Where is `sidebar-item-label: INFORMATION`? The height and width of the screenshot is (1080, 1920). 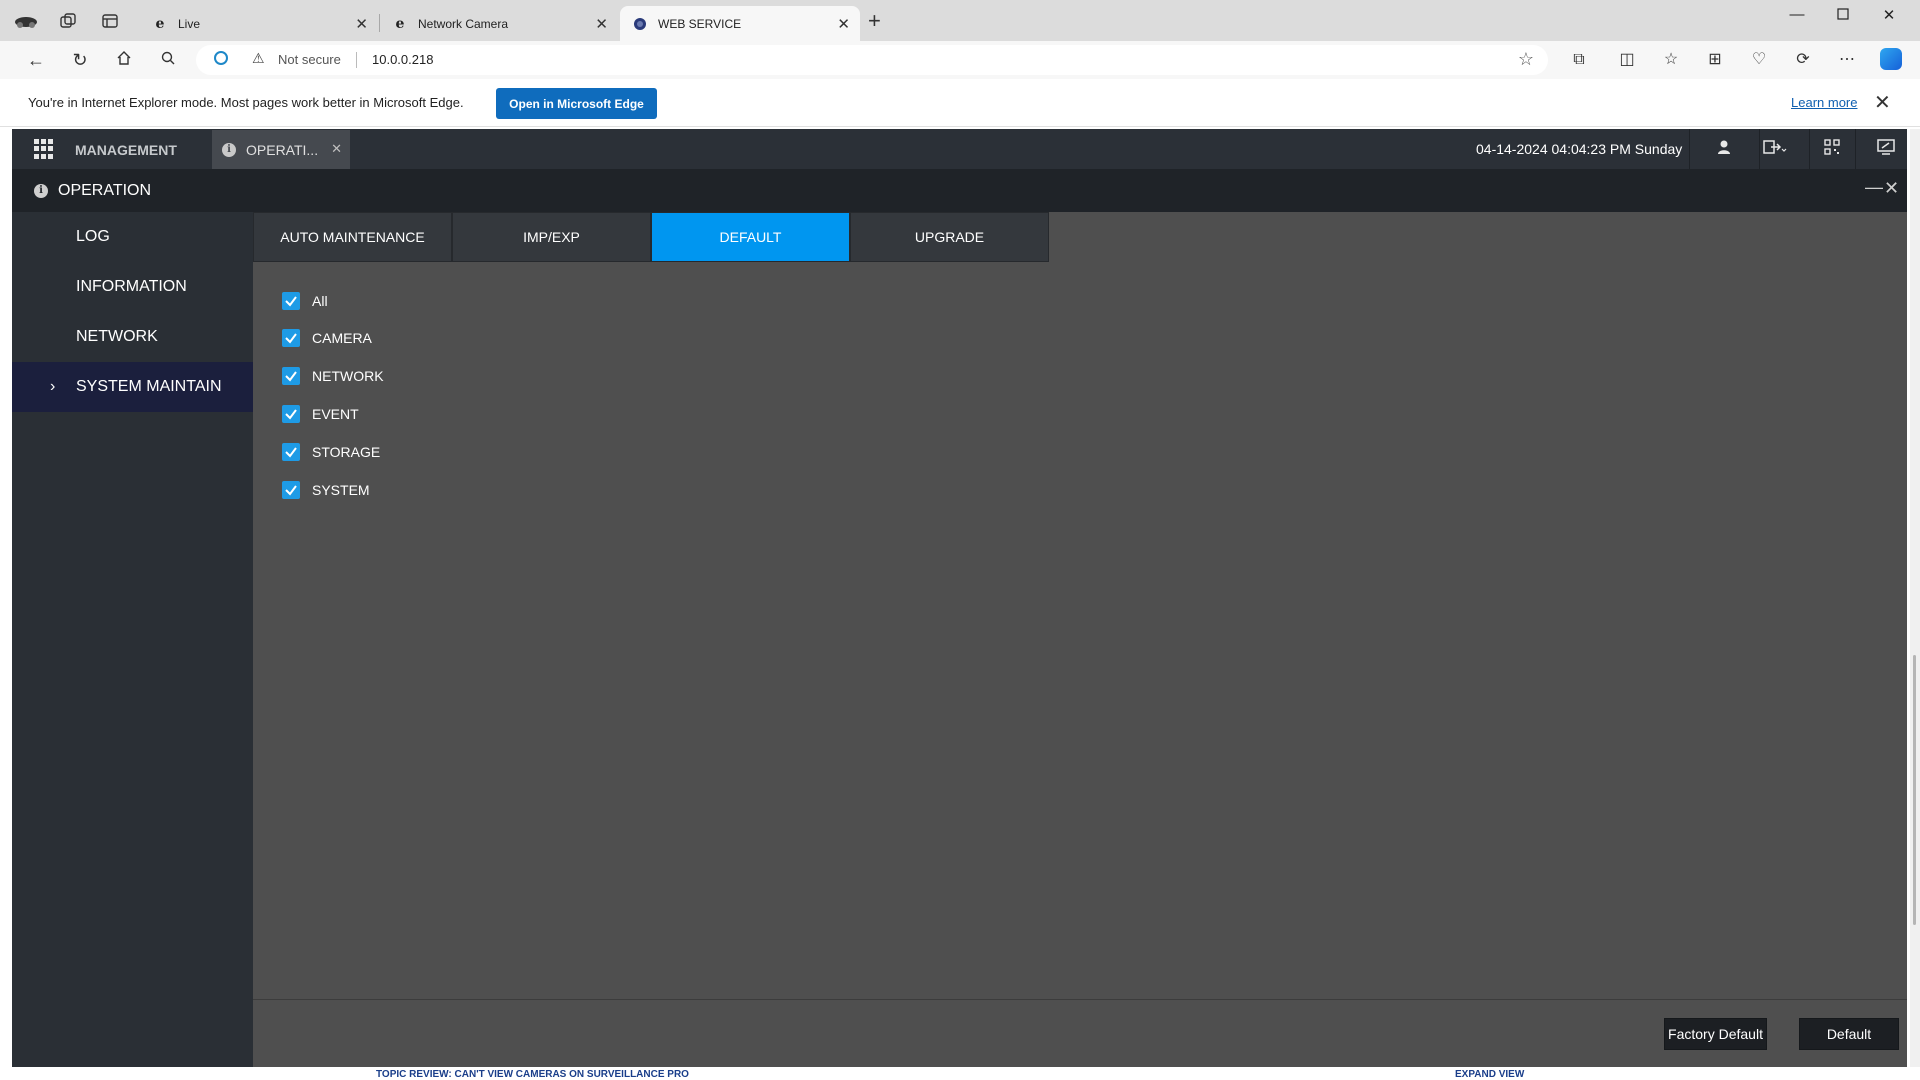
sidebar-item-label: INFORMATION is located at coordinates (131, 286).